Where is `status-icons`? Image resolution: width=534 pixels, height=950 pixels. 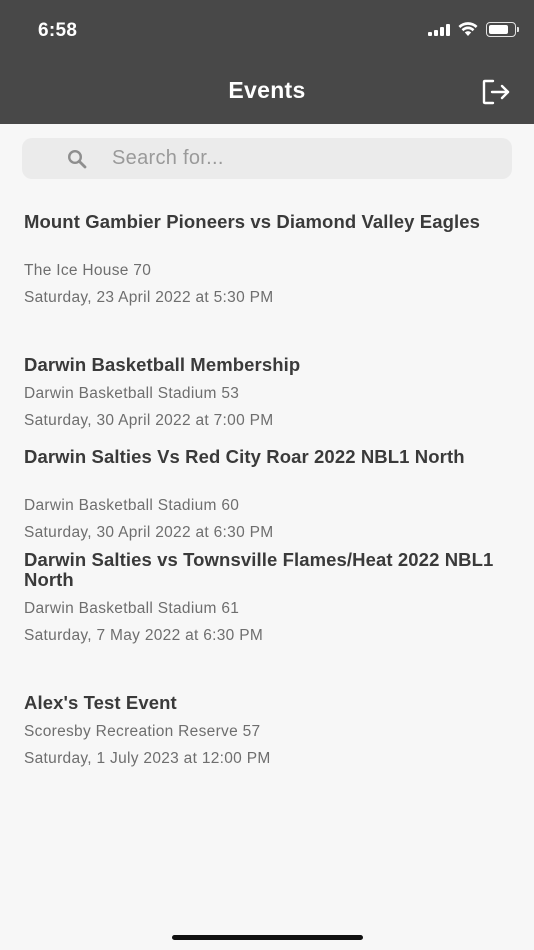
status-icons is located at coordinates (473, 29).